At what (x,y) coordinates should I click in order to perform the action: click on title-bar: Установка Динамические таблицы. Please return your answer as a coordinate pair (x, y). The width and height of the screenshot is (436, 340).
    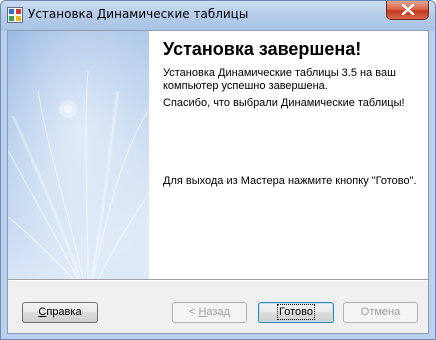
    Looking at the image, I should click on (218, 15).